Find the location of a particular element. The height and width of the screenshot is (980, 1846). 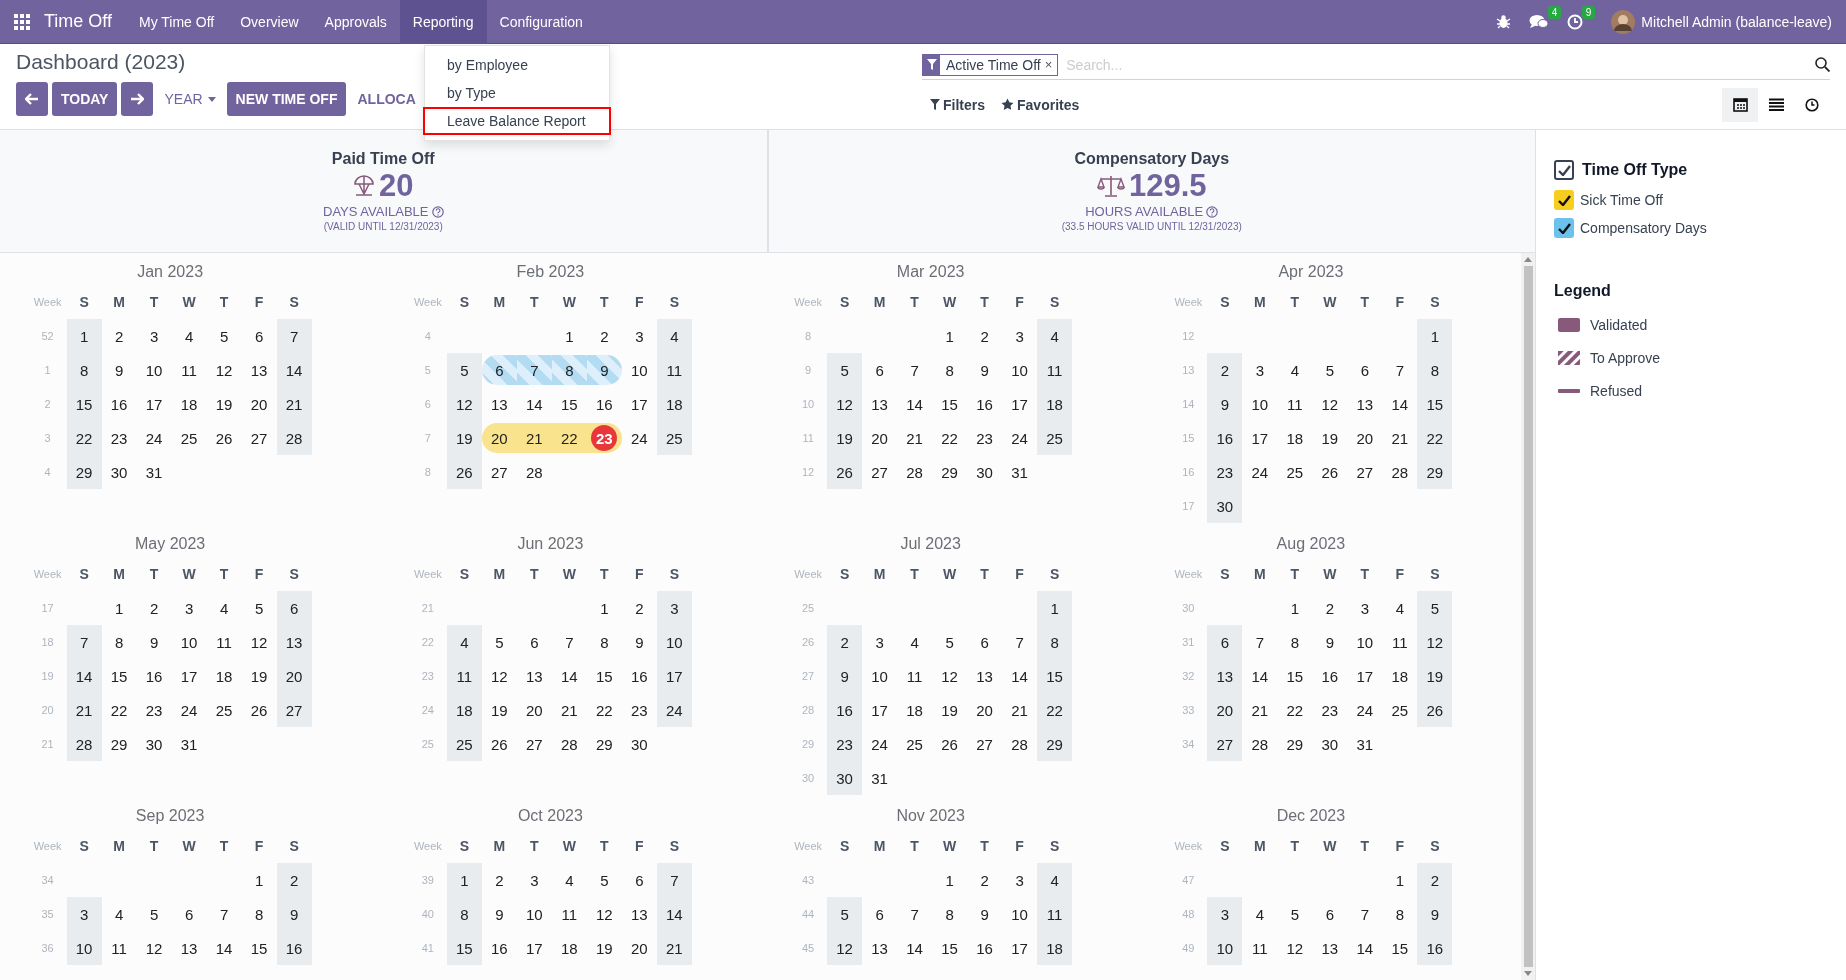

day-number: 11 is located at coordinates (1295, 404).